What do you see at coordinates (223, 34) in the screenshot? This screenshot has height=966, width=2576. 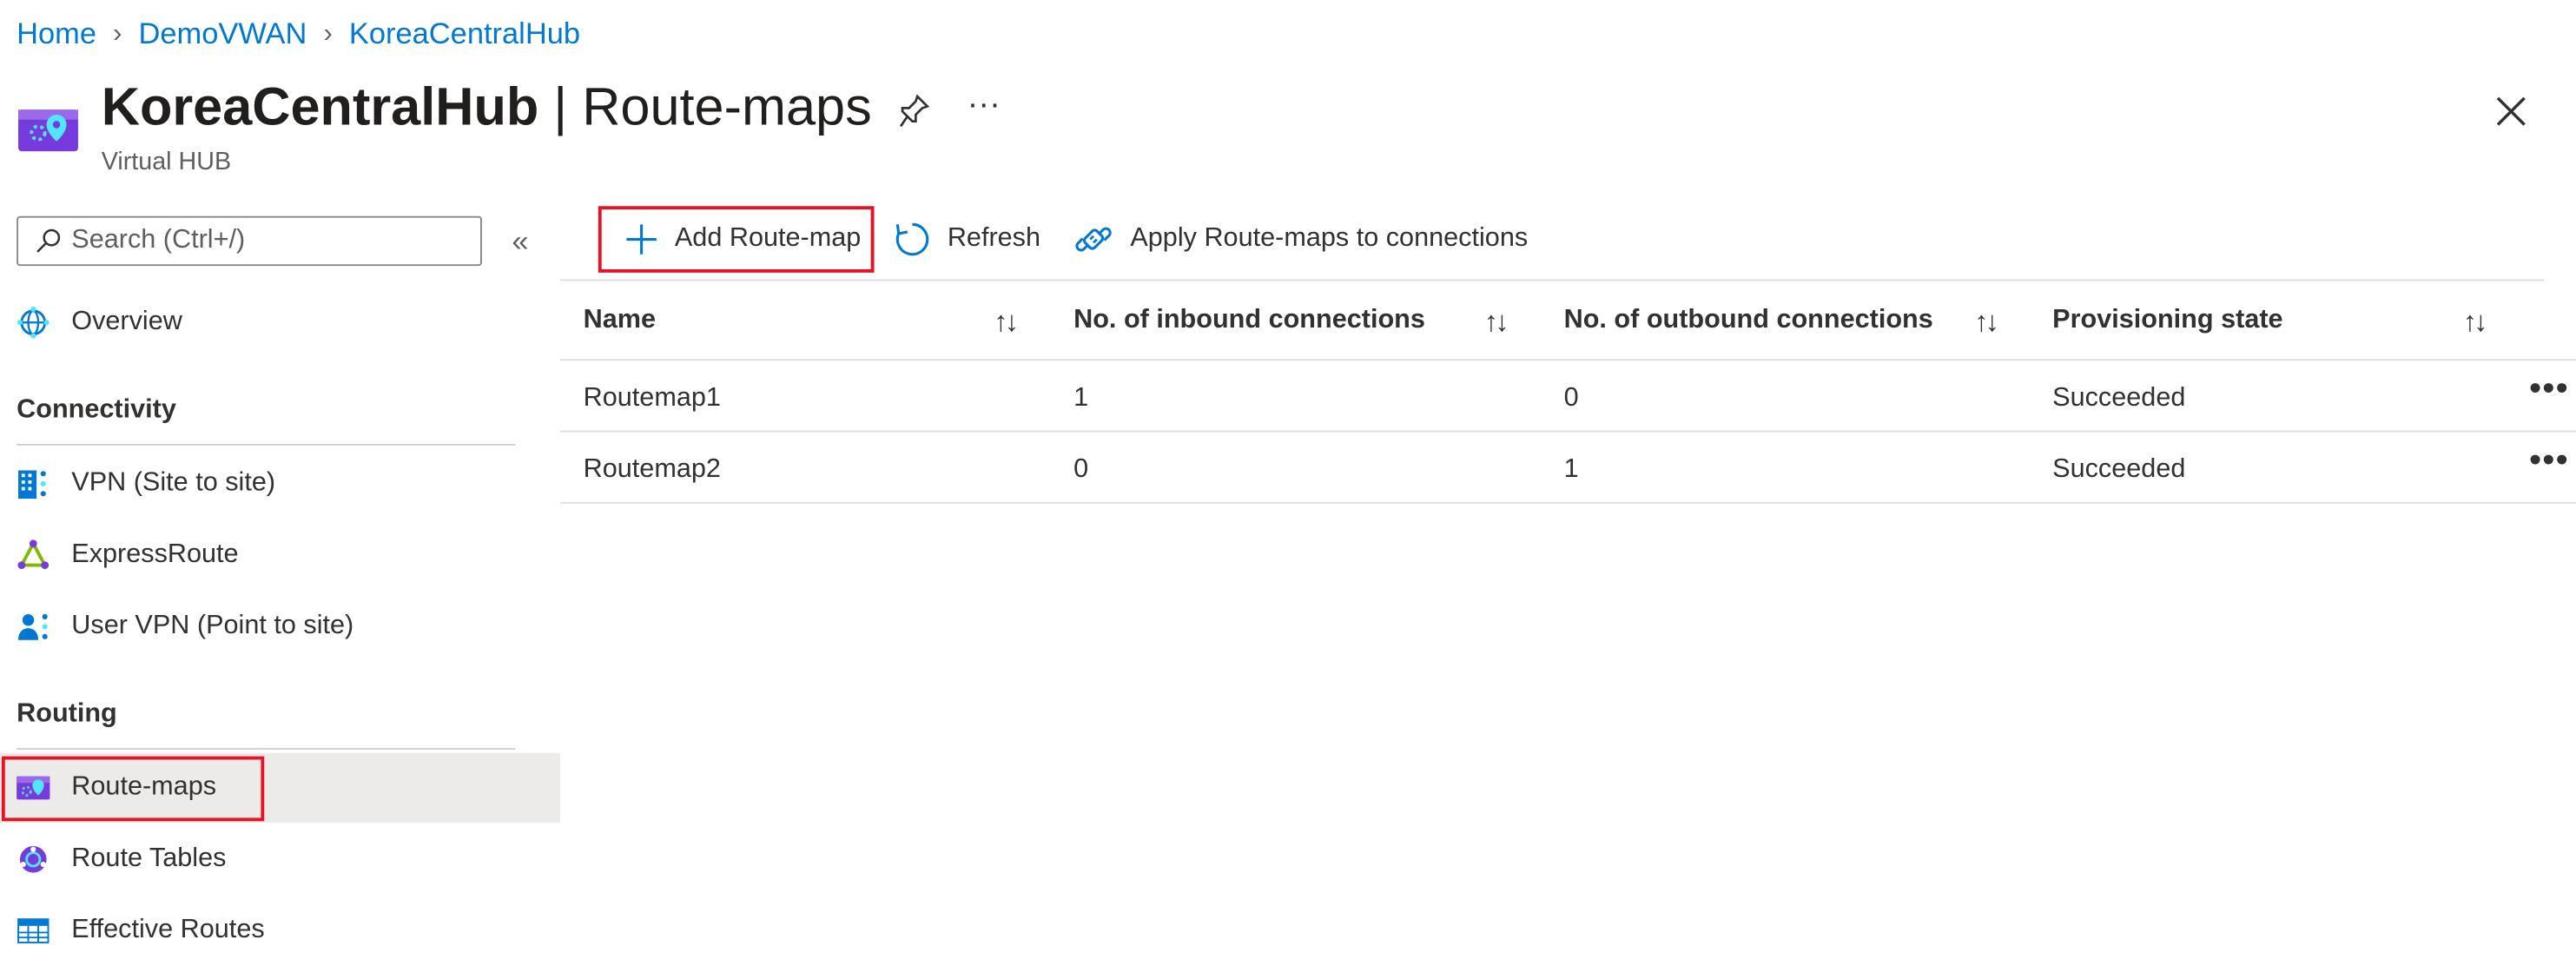 I see `breadcrumb-demovwan: DemoVWAN` at bounding box center [223, 34].